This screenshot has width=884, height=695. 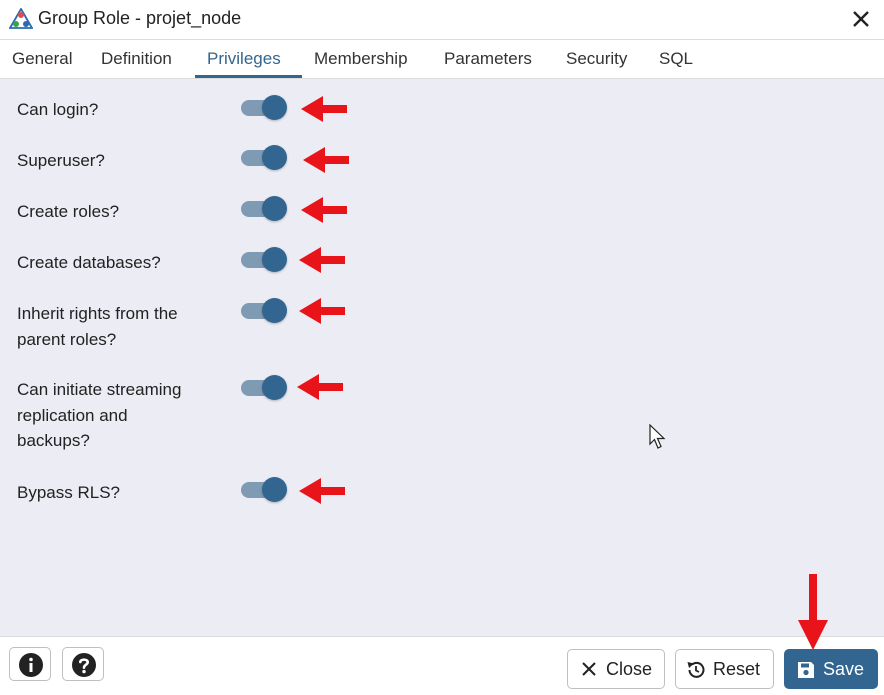 I want to click on tab-membership: Membership, so click(x=361, y=59).